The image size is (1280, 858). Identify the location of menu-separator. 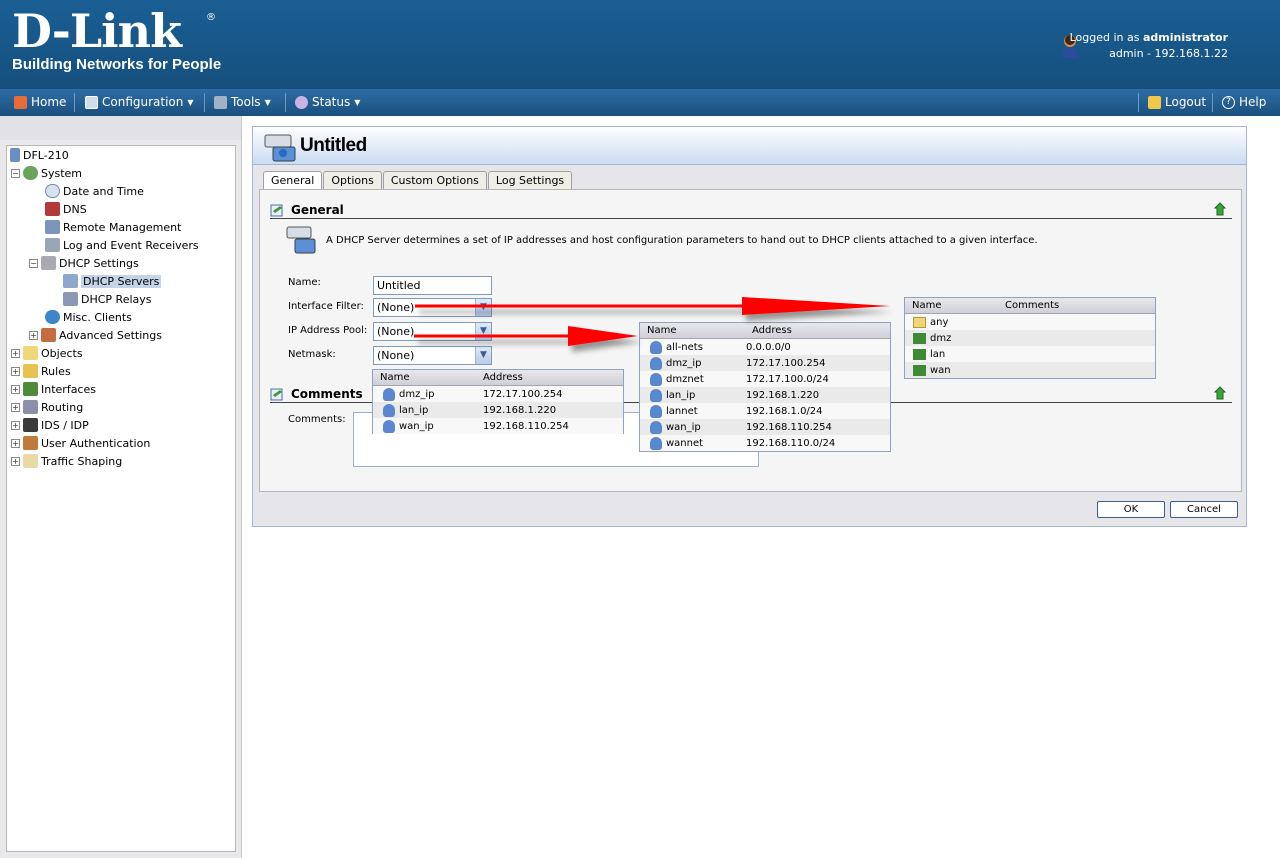
(285, 102).